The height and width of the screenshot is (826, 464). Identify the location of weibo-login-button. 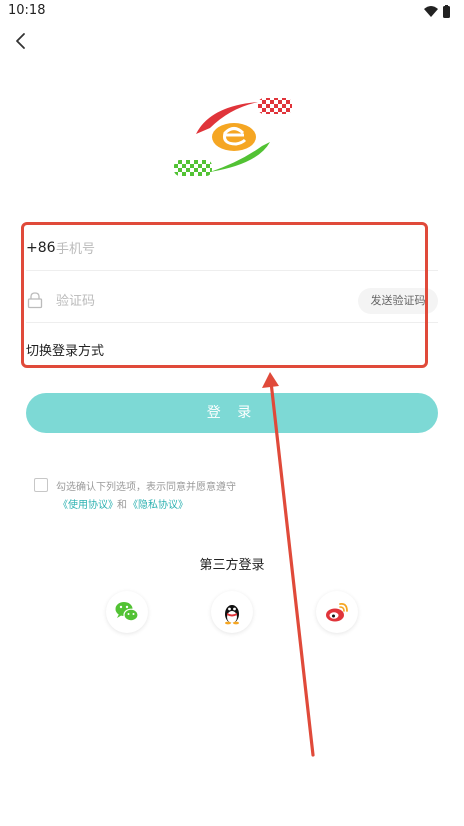
(337, 612).